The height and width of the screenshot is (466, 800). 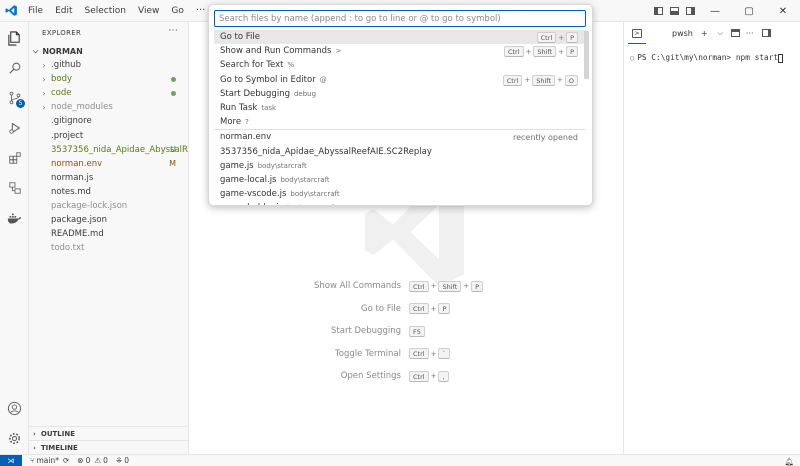 What do you see at coordinates (105, 460) in the screenshot?
I see `warning-count: 0` at bounding box center [105, 460].